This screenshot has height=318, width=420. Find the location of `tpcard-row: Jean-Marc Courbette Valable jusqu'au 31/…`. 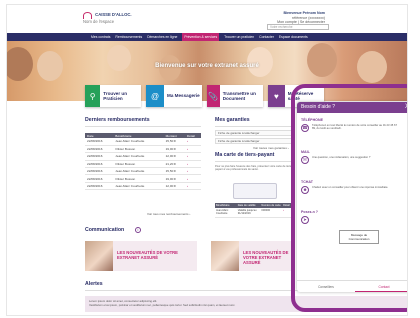

tpcard-row: Jean-Marc Courbette Valable jusqu'au 31/… is located at coordinates (254, 213).